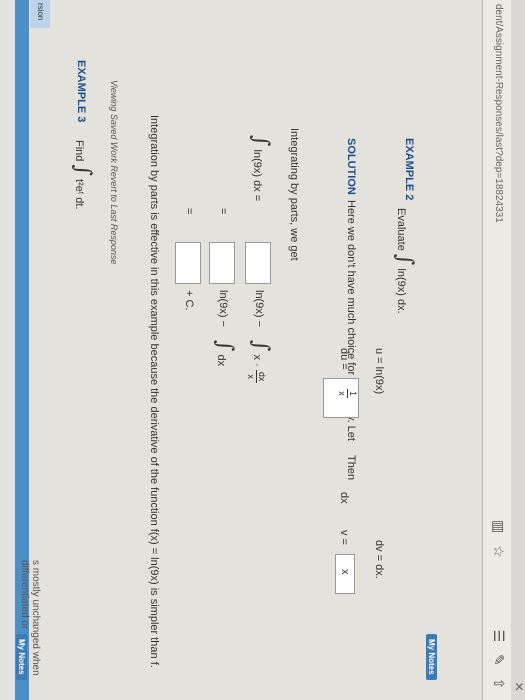  I want to click on dx-text: dx, so click(344, 498).